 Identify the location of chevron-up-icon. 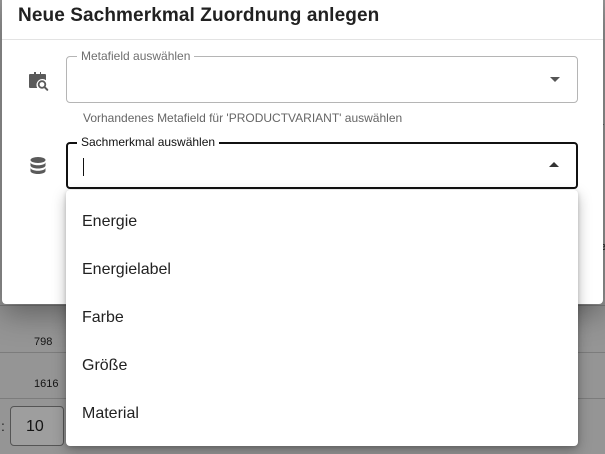
(554, 164).